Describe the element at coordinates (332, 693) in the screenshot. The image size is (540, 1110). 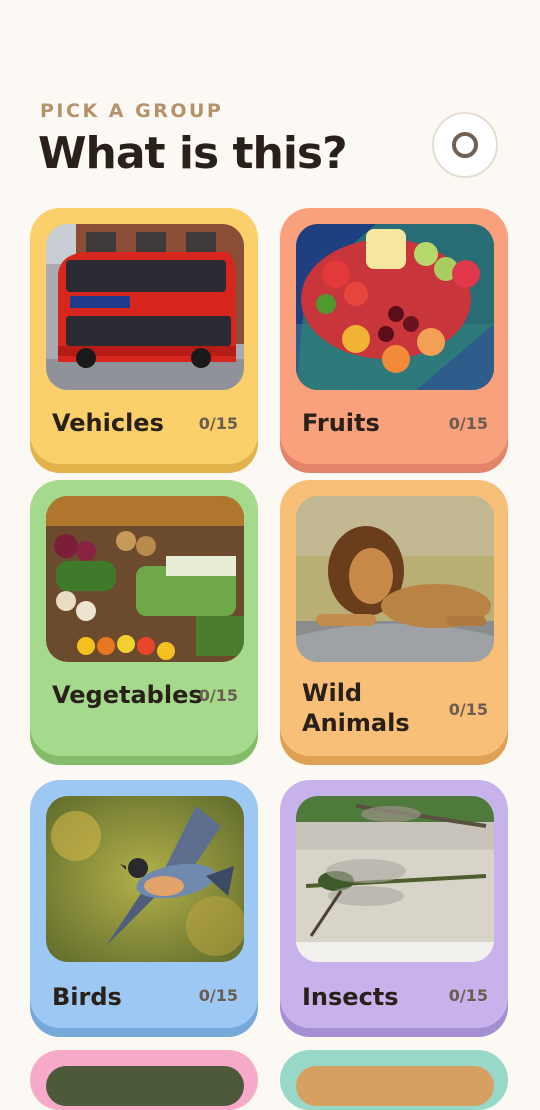
I see `category-name-line-1: Wild` at that location.